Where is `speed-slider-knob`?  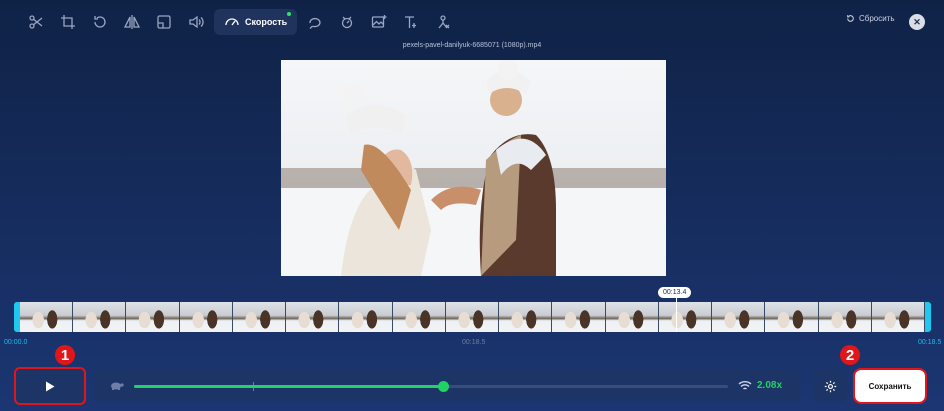 speed-slider-knob is located at coordinates (443, 386).